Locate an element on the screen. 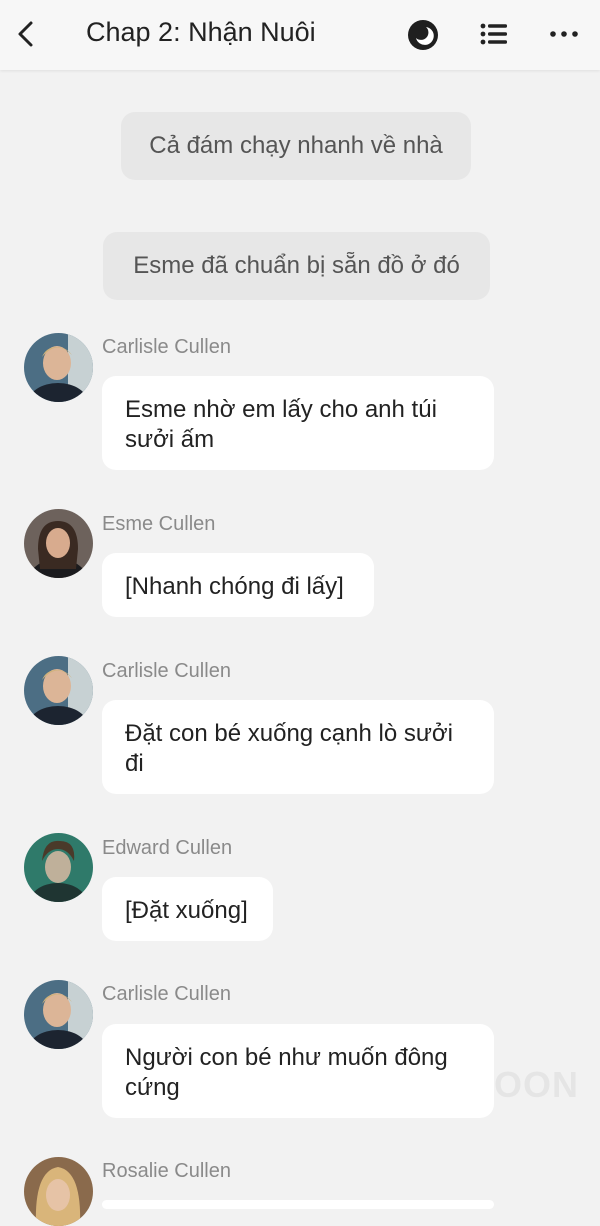 This screenshot has width=600, height=1226. speaker-name: Esme Cullen is located at coordinates (159, 524).